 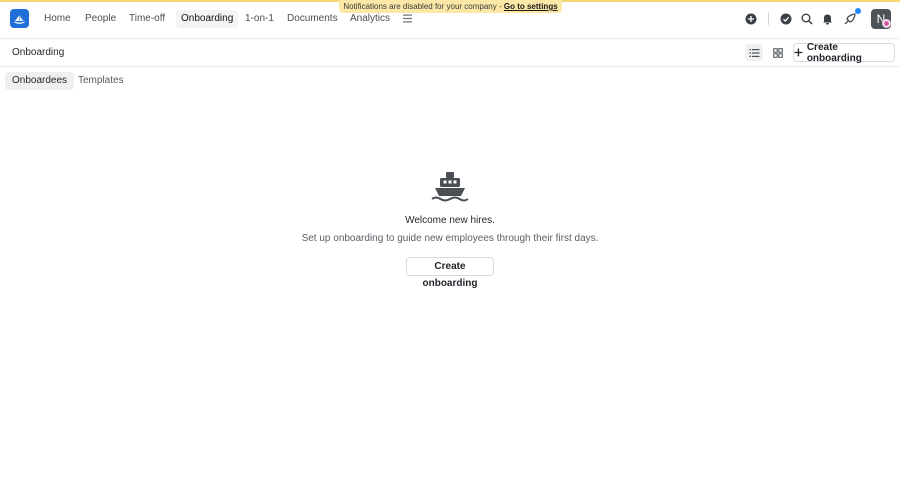 What do you see at coordinates (785, 18) in the screenshot?
I see `check-circle-icon` at bounding box center [785, 18].